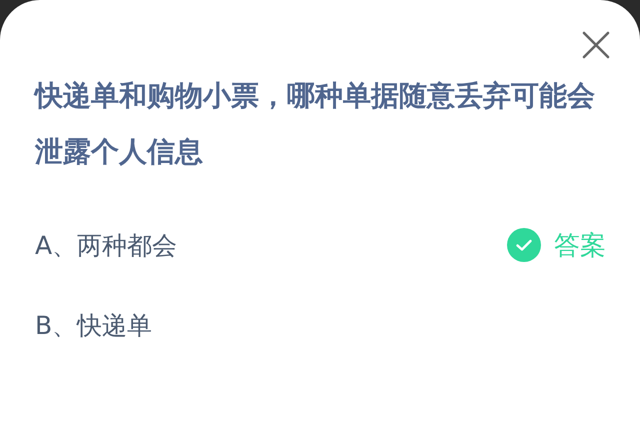 The height and width of the screenshot is (425, 640). I want to click on option-text: B、快递单, so click(320, 325).